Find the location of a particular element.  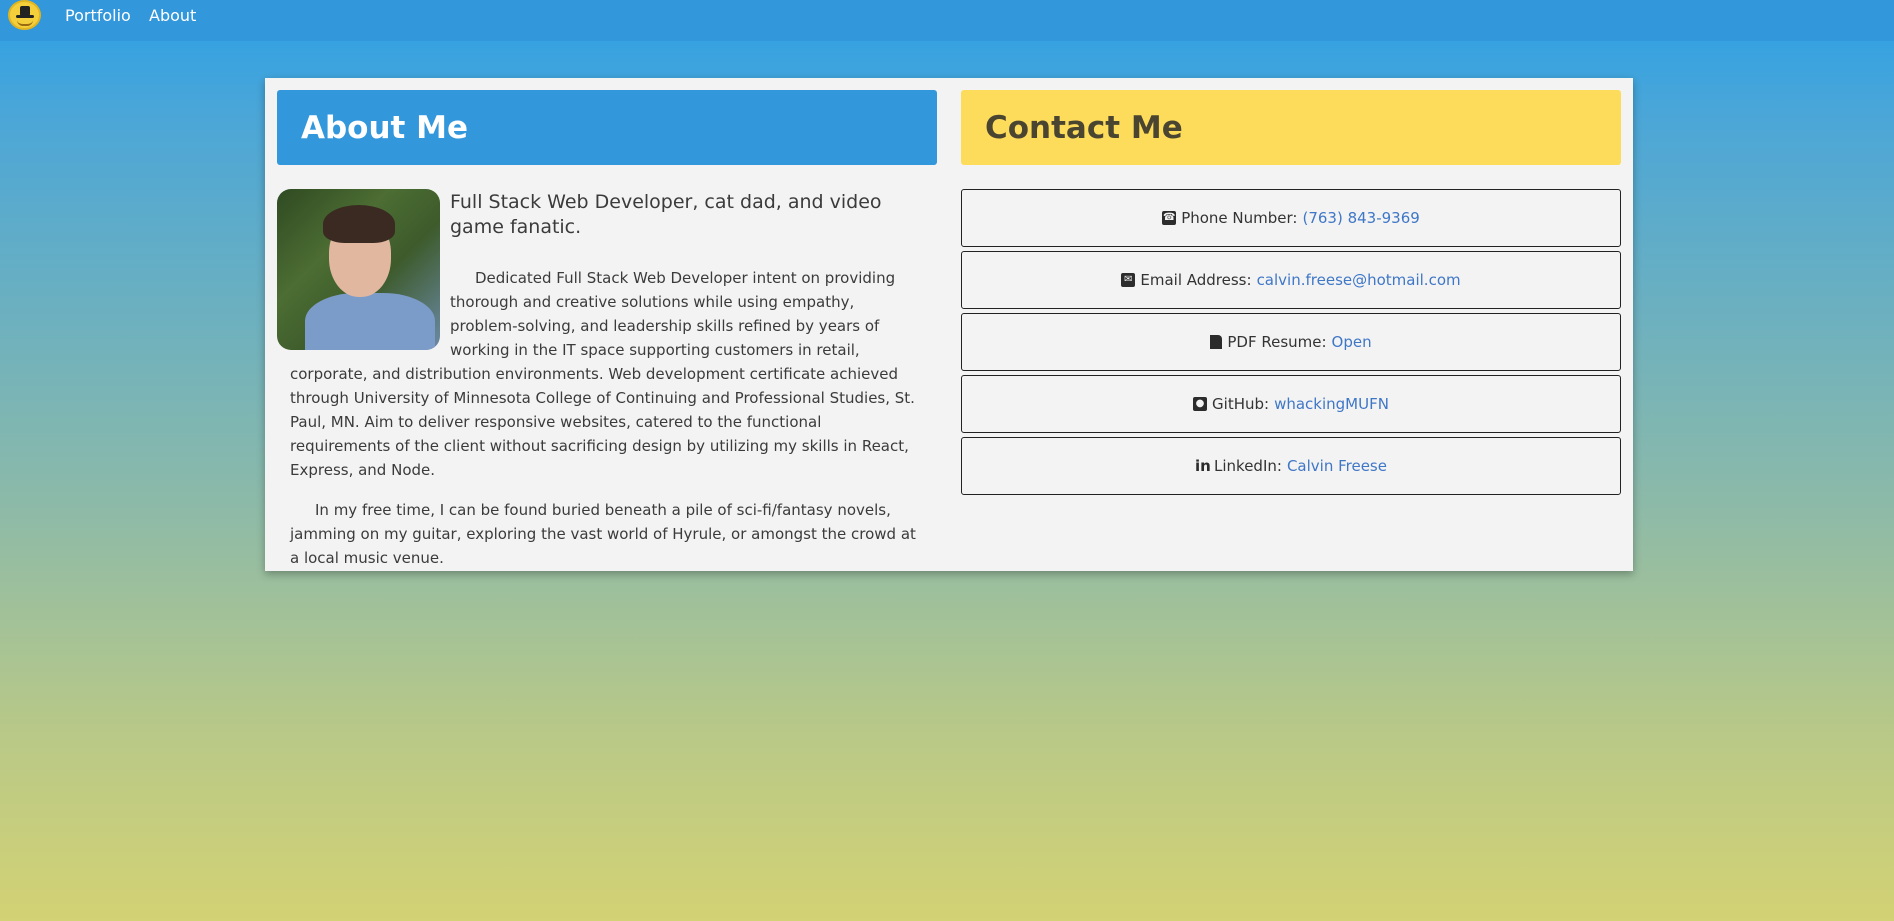

contact-label: PDF Resume: is located at coordinates (1277, 342).